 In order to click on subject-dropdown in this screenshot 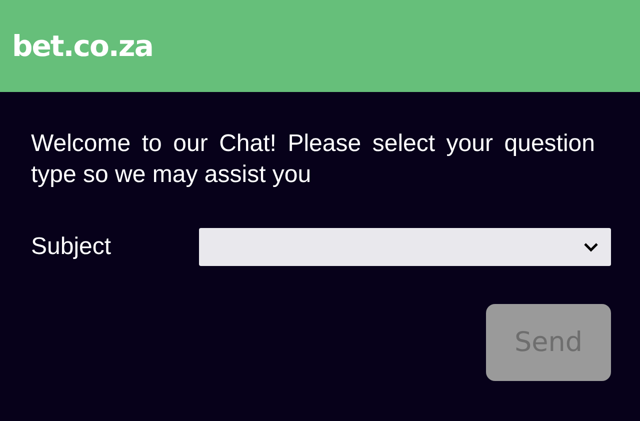, I will do `click(405, 247)`.